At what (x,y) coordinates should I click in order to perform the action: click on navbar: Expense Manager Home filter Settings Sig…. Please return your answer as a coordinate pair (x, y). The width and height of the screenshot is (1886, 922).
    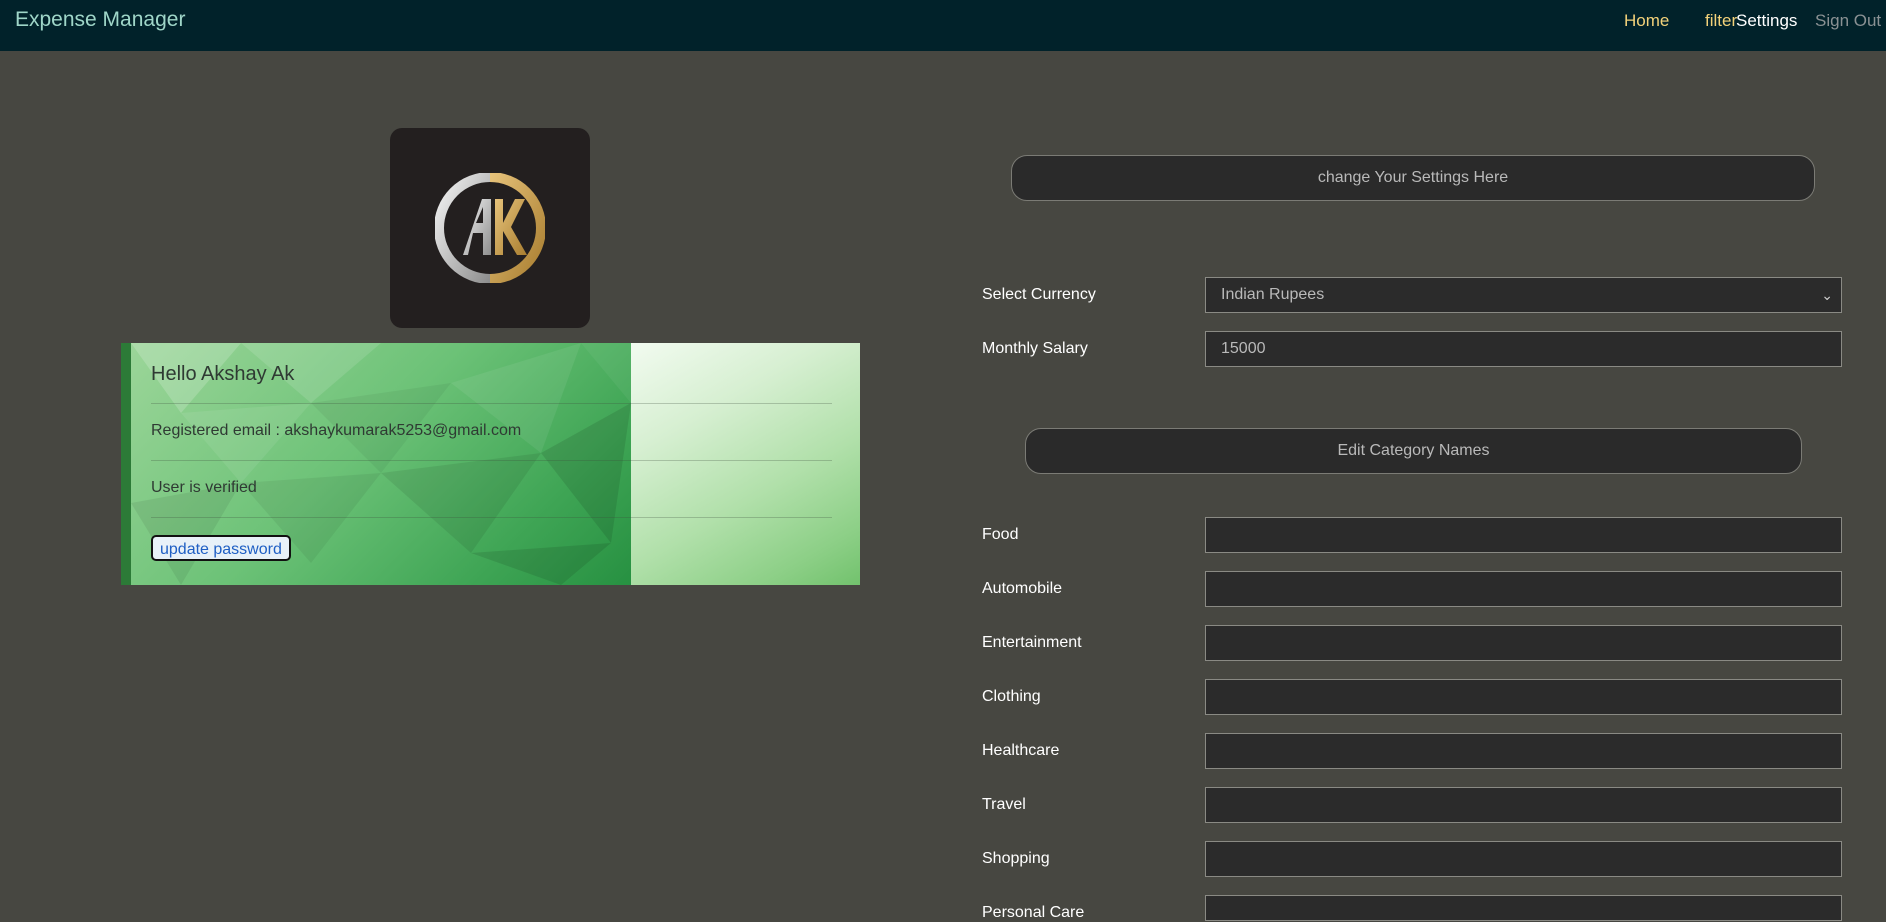
    Looking at the image, I should click on (943, 25).